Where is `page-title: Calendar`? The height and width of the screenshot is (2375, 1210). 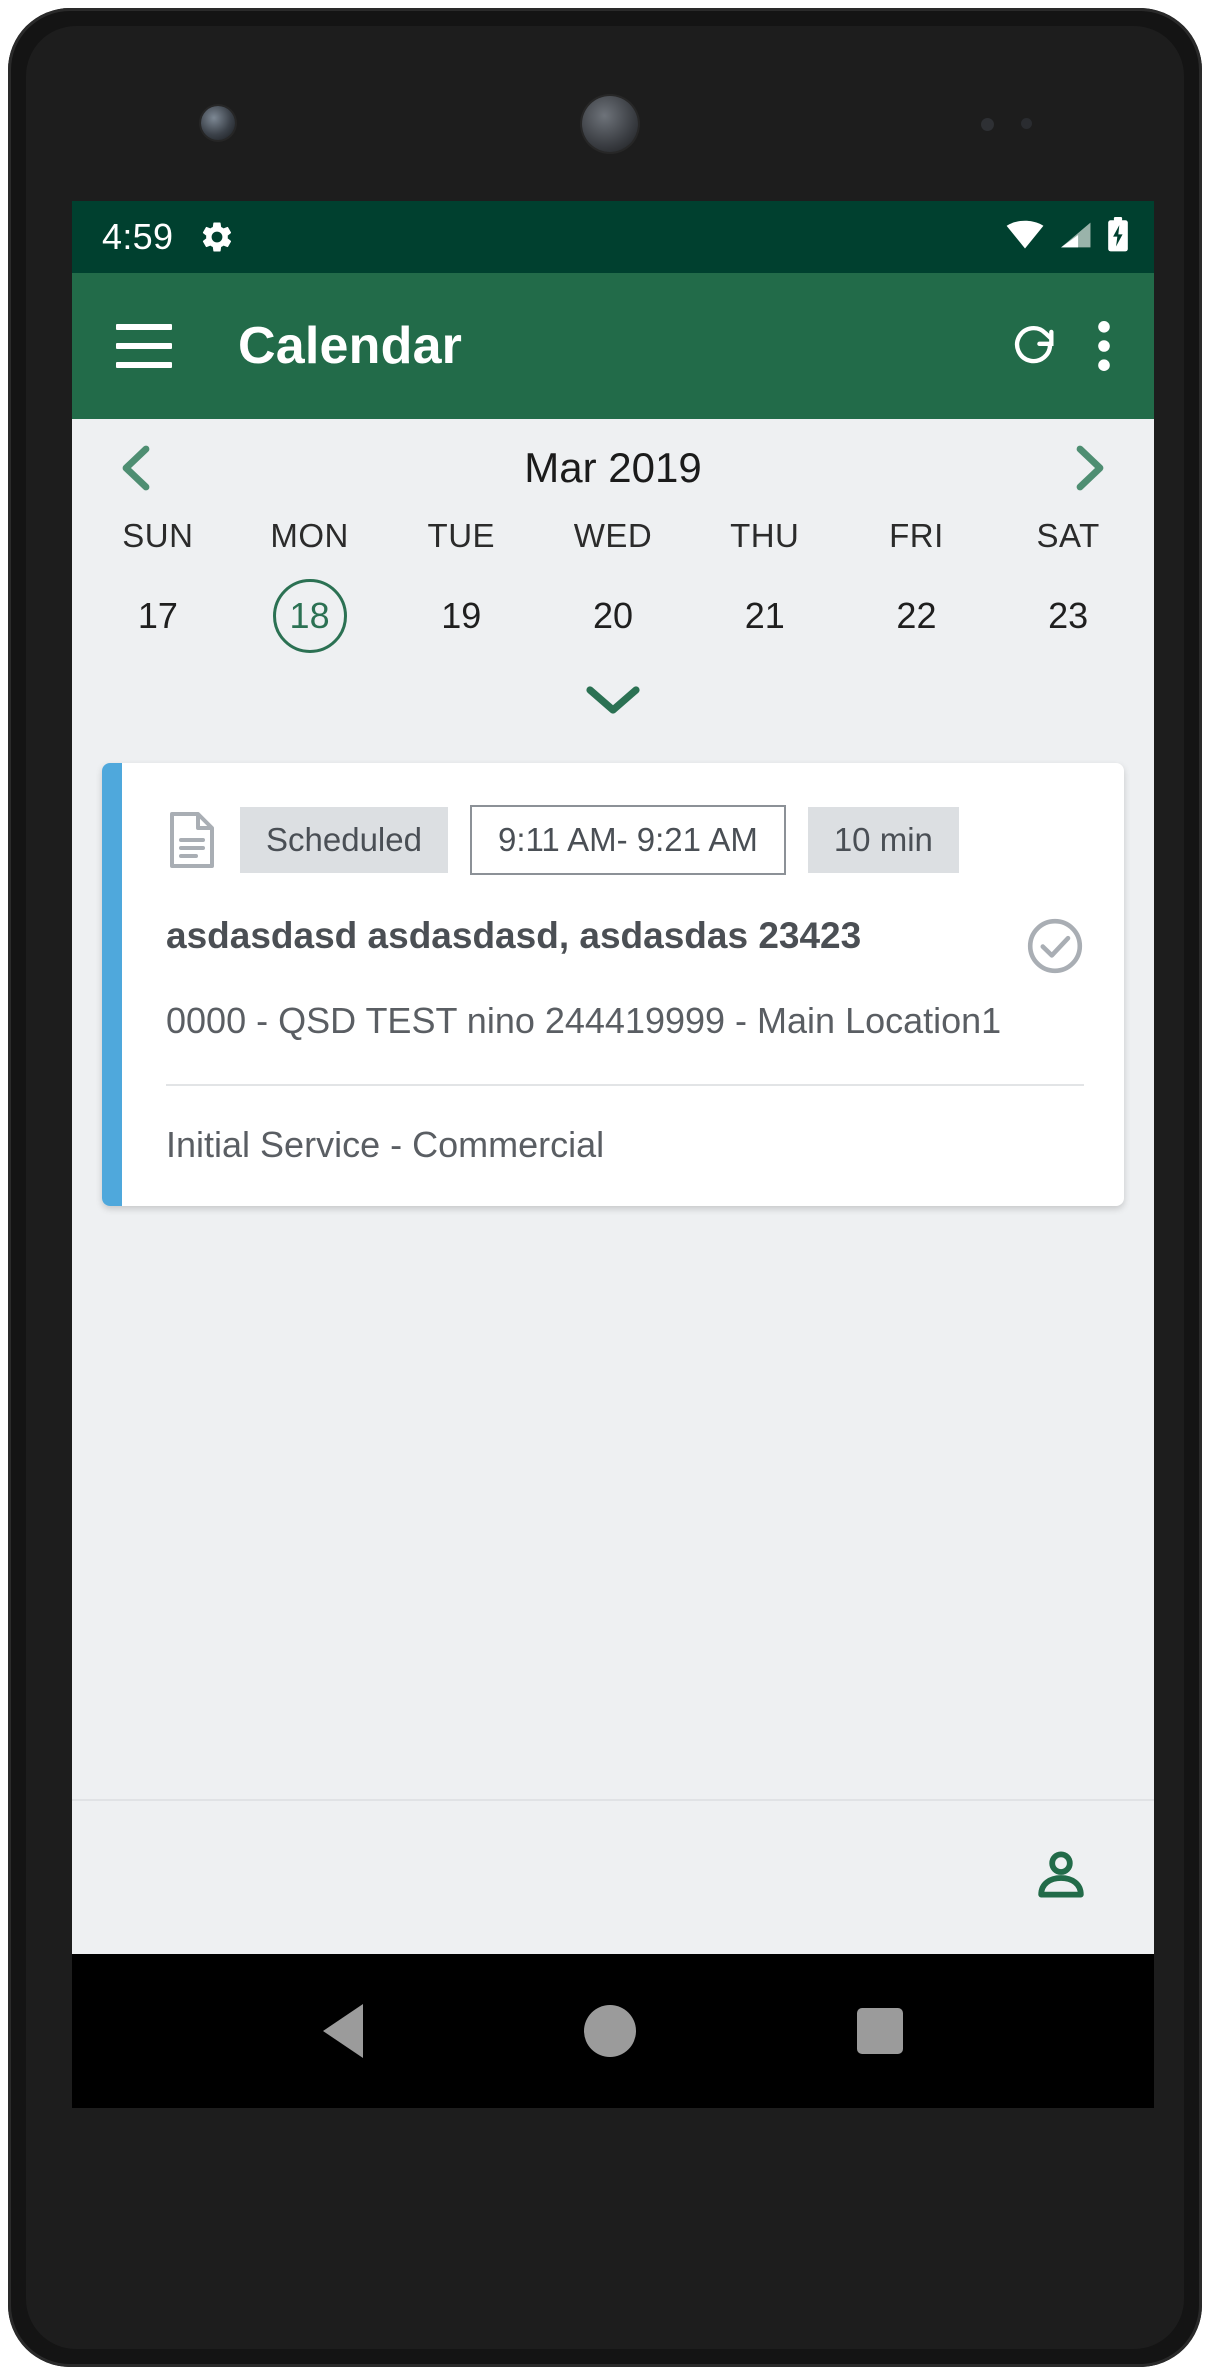 page-title: Calendar is located at coordinates (350, 346).